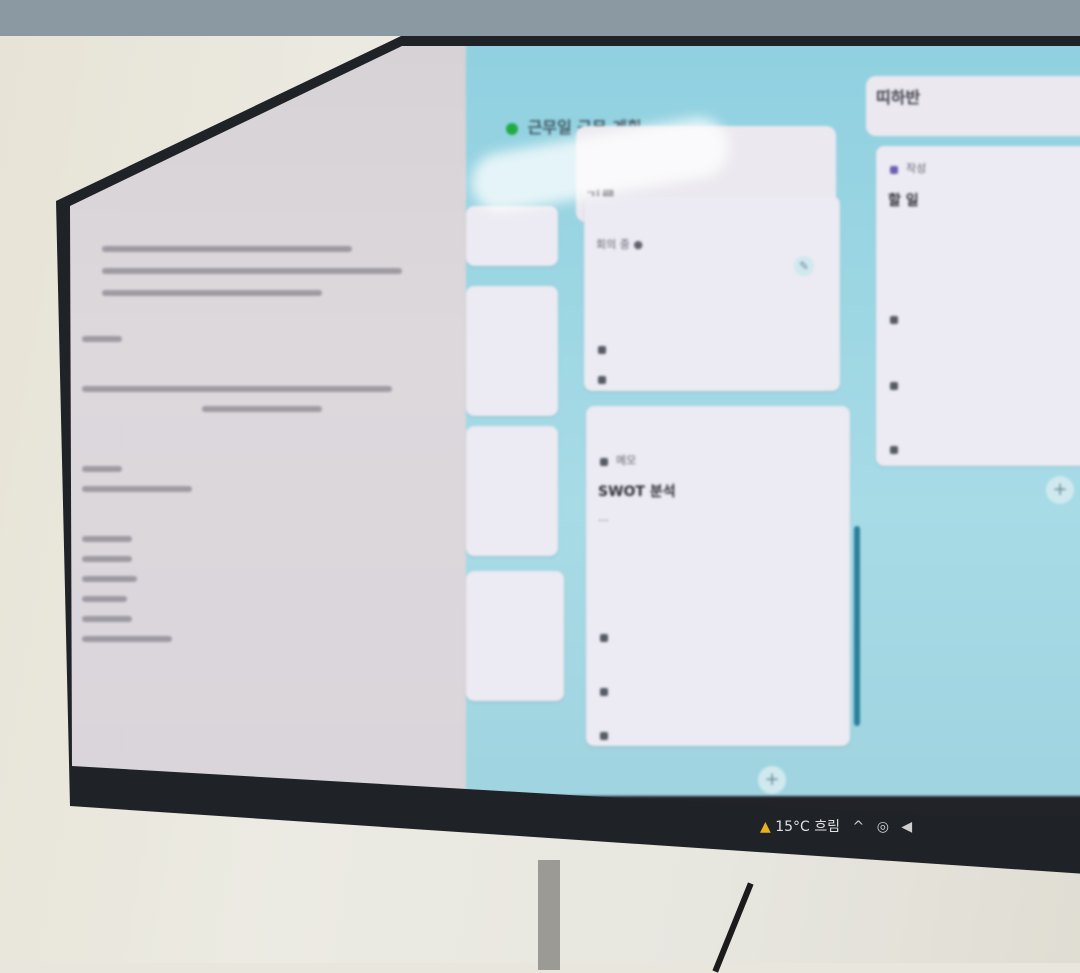 This screenshot has height=973, width=1080. Describe the element at coordinates (978, 306) in the screenshot. I see `kanban-card: 작성 할 일` at that location.